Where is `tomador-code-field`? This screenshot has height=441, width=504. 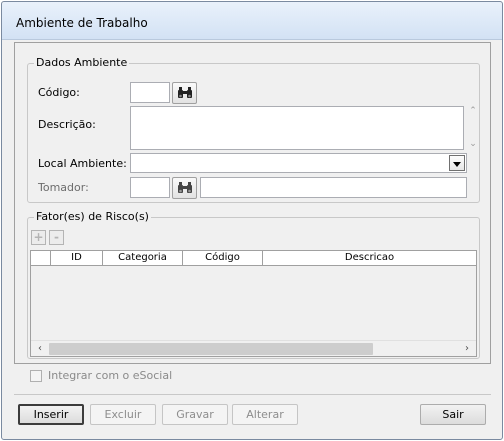 tomador-code-field is located at coordinates (150, 187).